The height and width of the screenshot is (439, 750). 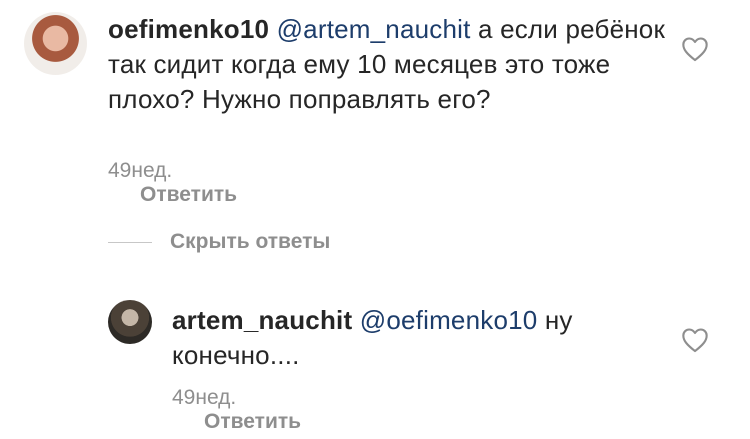 What do you see at coordinates (250, 241) in the screenshot?
I see `hide-replies-label: Скрыть ответы` at bounding box center [250, 241].